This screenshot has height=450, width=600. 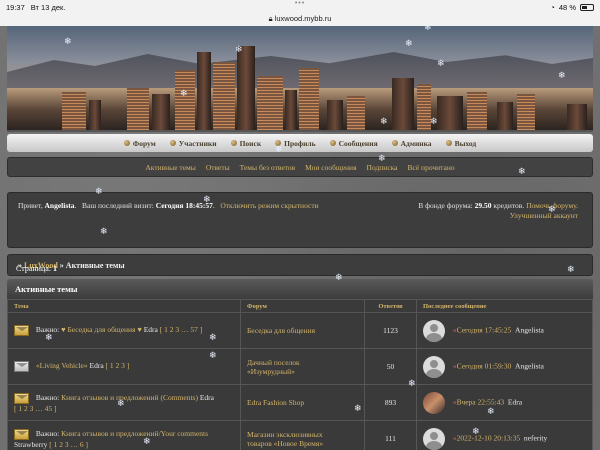 What do you see at coordinates (489, 437) in the screenshot?
I see `last-post-date: 2022-12-10 20:13:35` at bounding box center [489, 437].